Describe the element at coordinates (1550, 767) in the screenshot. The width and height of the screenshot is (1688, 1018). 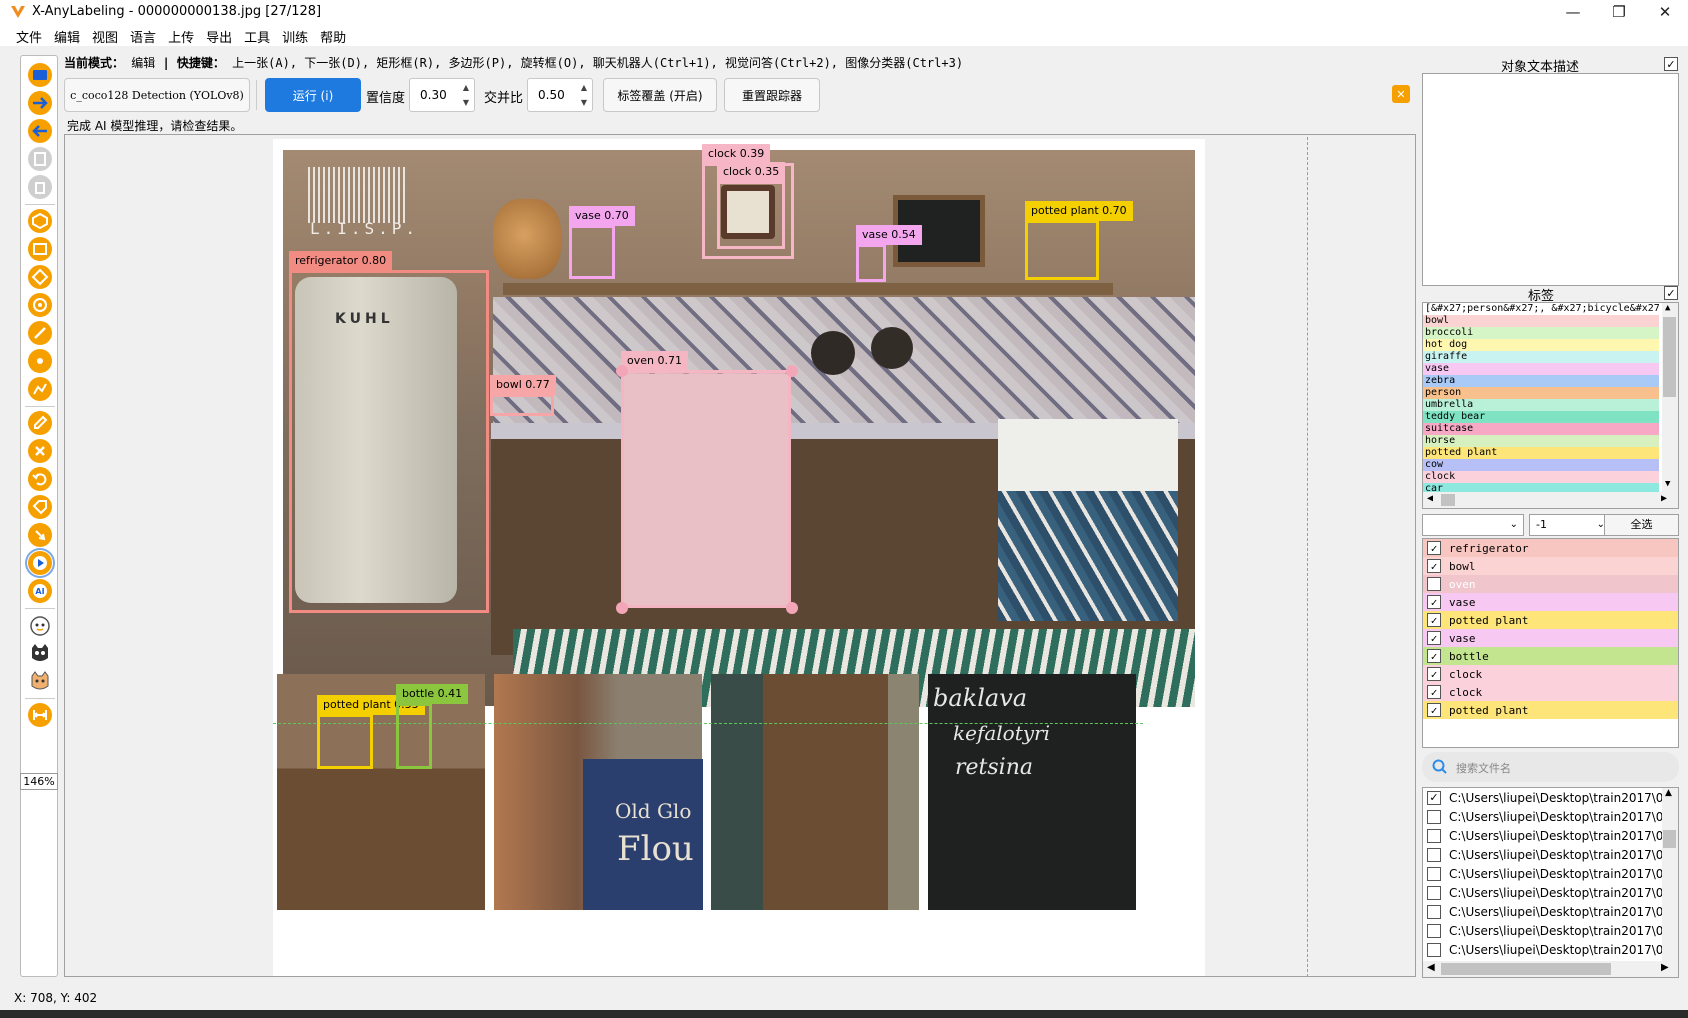
I see `file-search-input: 搜索文件名` at that location.